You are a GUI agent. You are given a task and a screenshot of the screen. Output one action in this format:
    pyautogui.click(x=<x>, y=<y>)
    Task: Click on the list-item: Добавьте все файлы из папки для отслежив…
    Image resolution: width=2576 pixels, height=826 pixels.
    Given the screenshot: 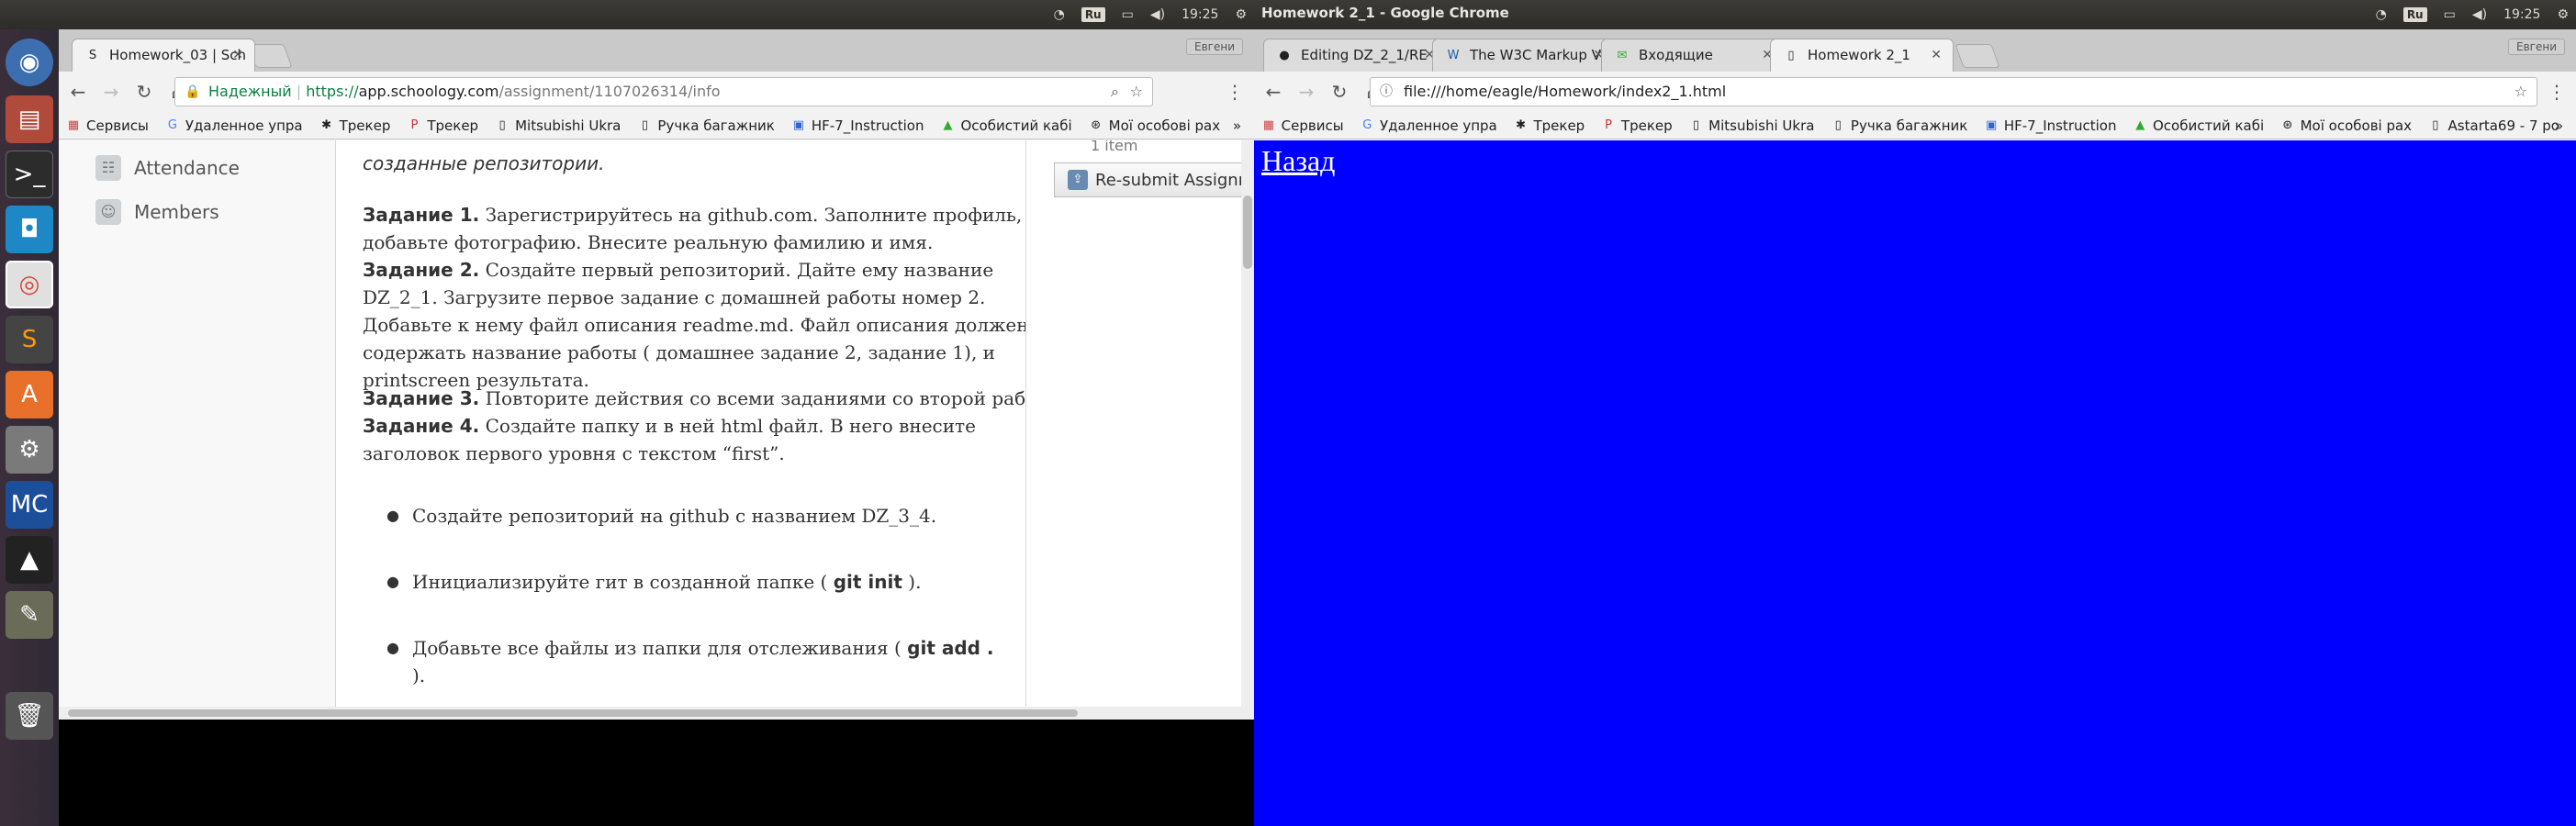 What is the action you would take?
    pyautogui.click(x=720, y=661)
    